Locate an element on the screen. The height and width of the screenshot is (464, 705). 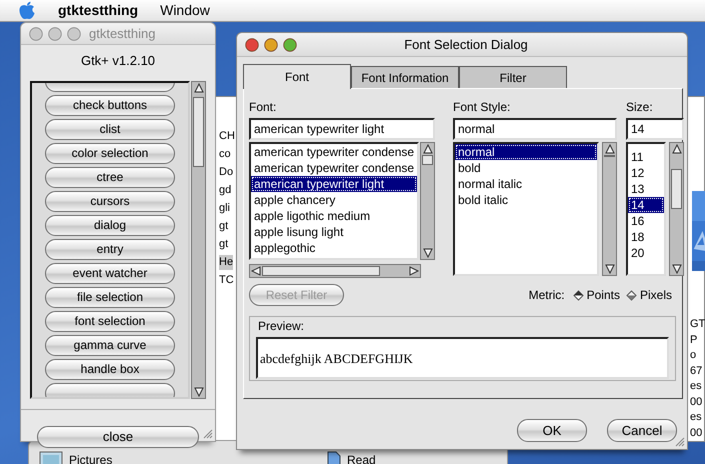
list-item: 13 is located at coordinates (646, 189).